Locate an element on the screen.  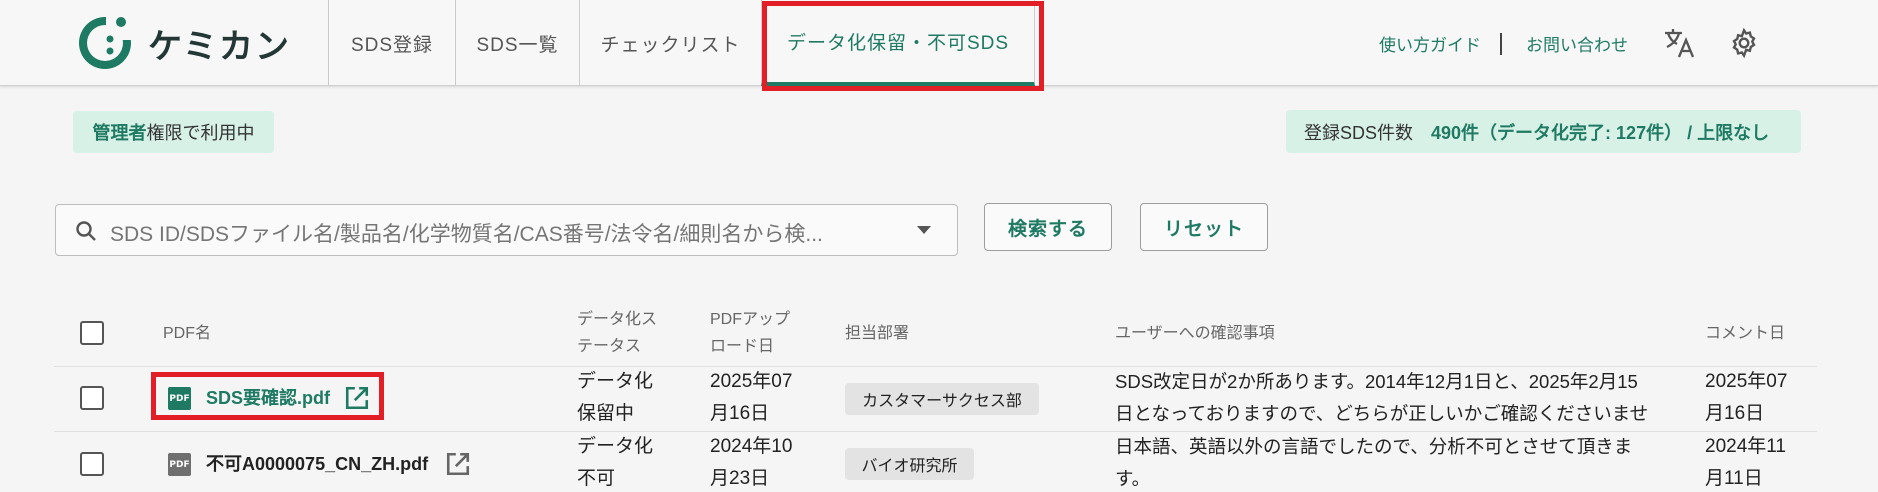
admin-badge-rest: 権限で利用中 is located at coordinates (200, 133).